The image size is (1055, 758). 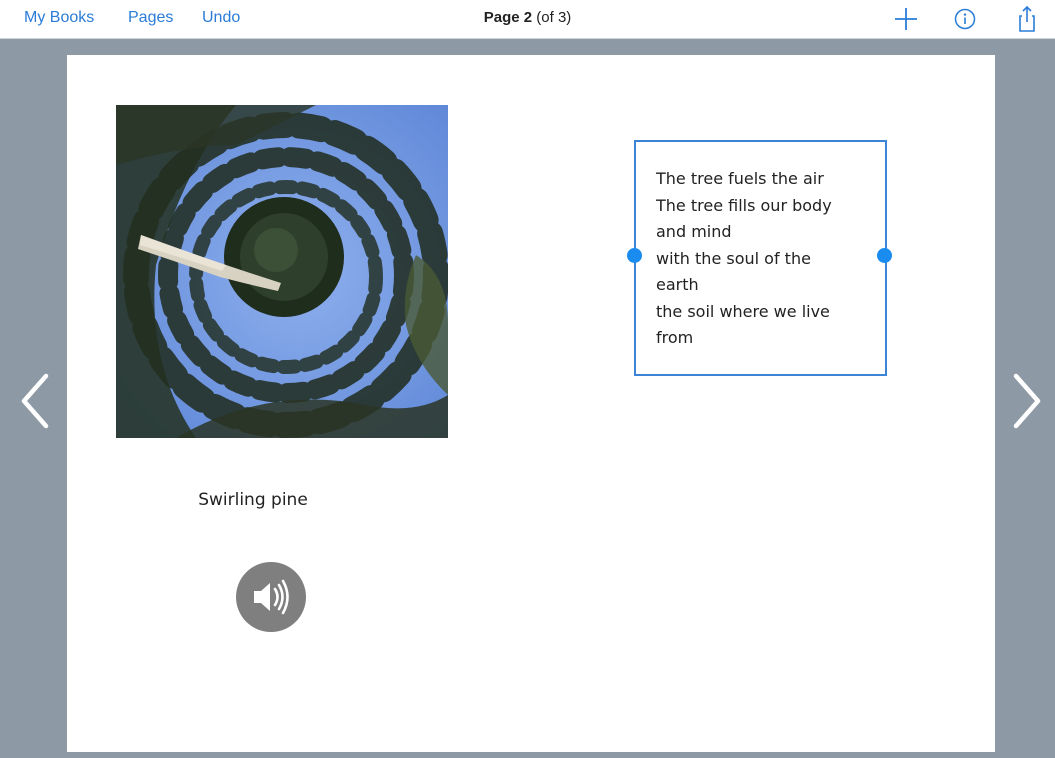 I want to click on poem-line: with the soul of the, so click(x=733, y=258).